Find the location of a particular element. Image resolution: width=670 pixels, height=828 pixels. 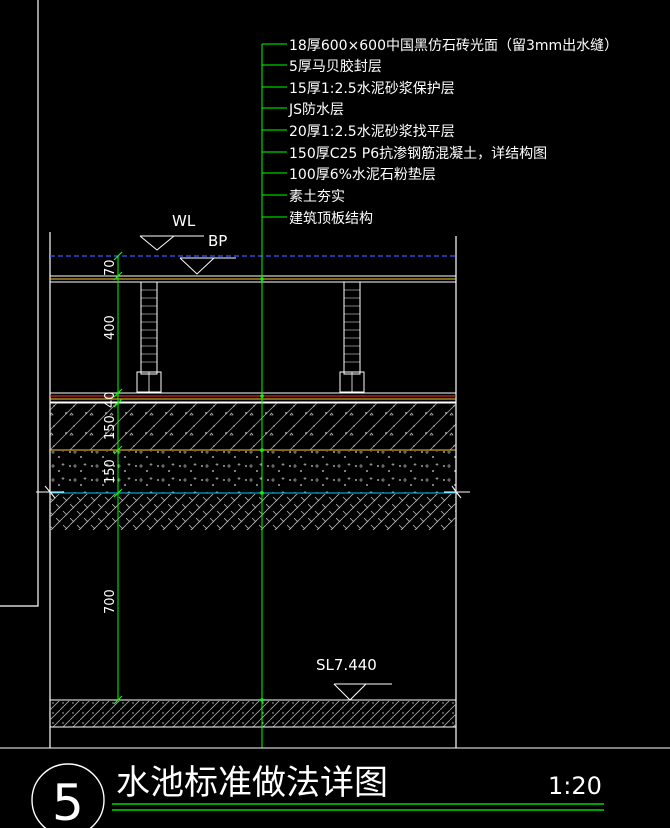

bp-marker: BP is located at coordinates (207, 253).